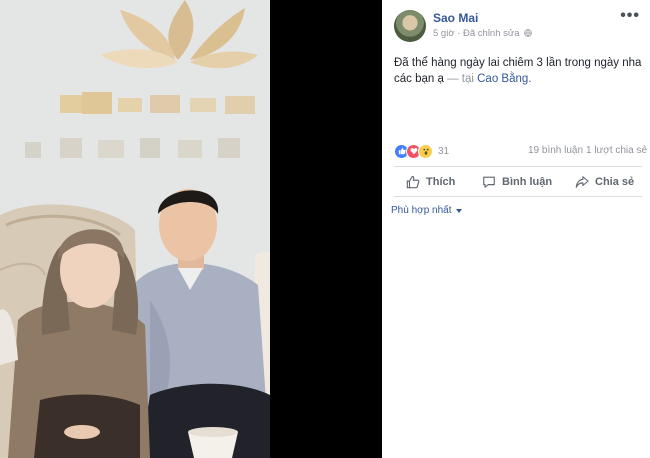 The image size is (650, 458). I want to click on comment-button-label: Bình luận, so click(527, 181).